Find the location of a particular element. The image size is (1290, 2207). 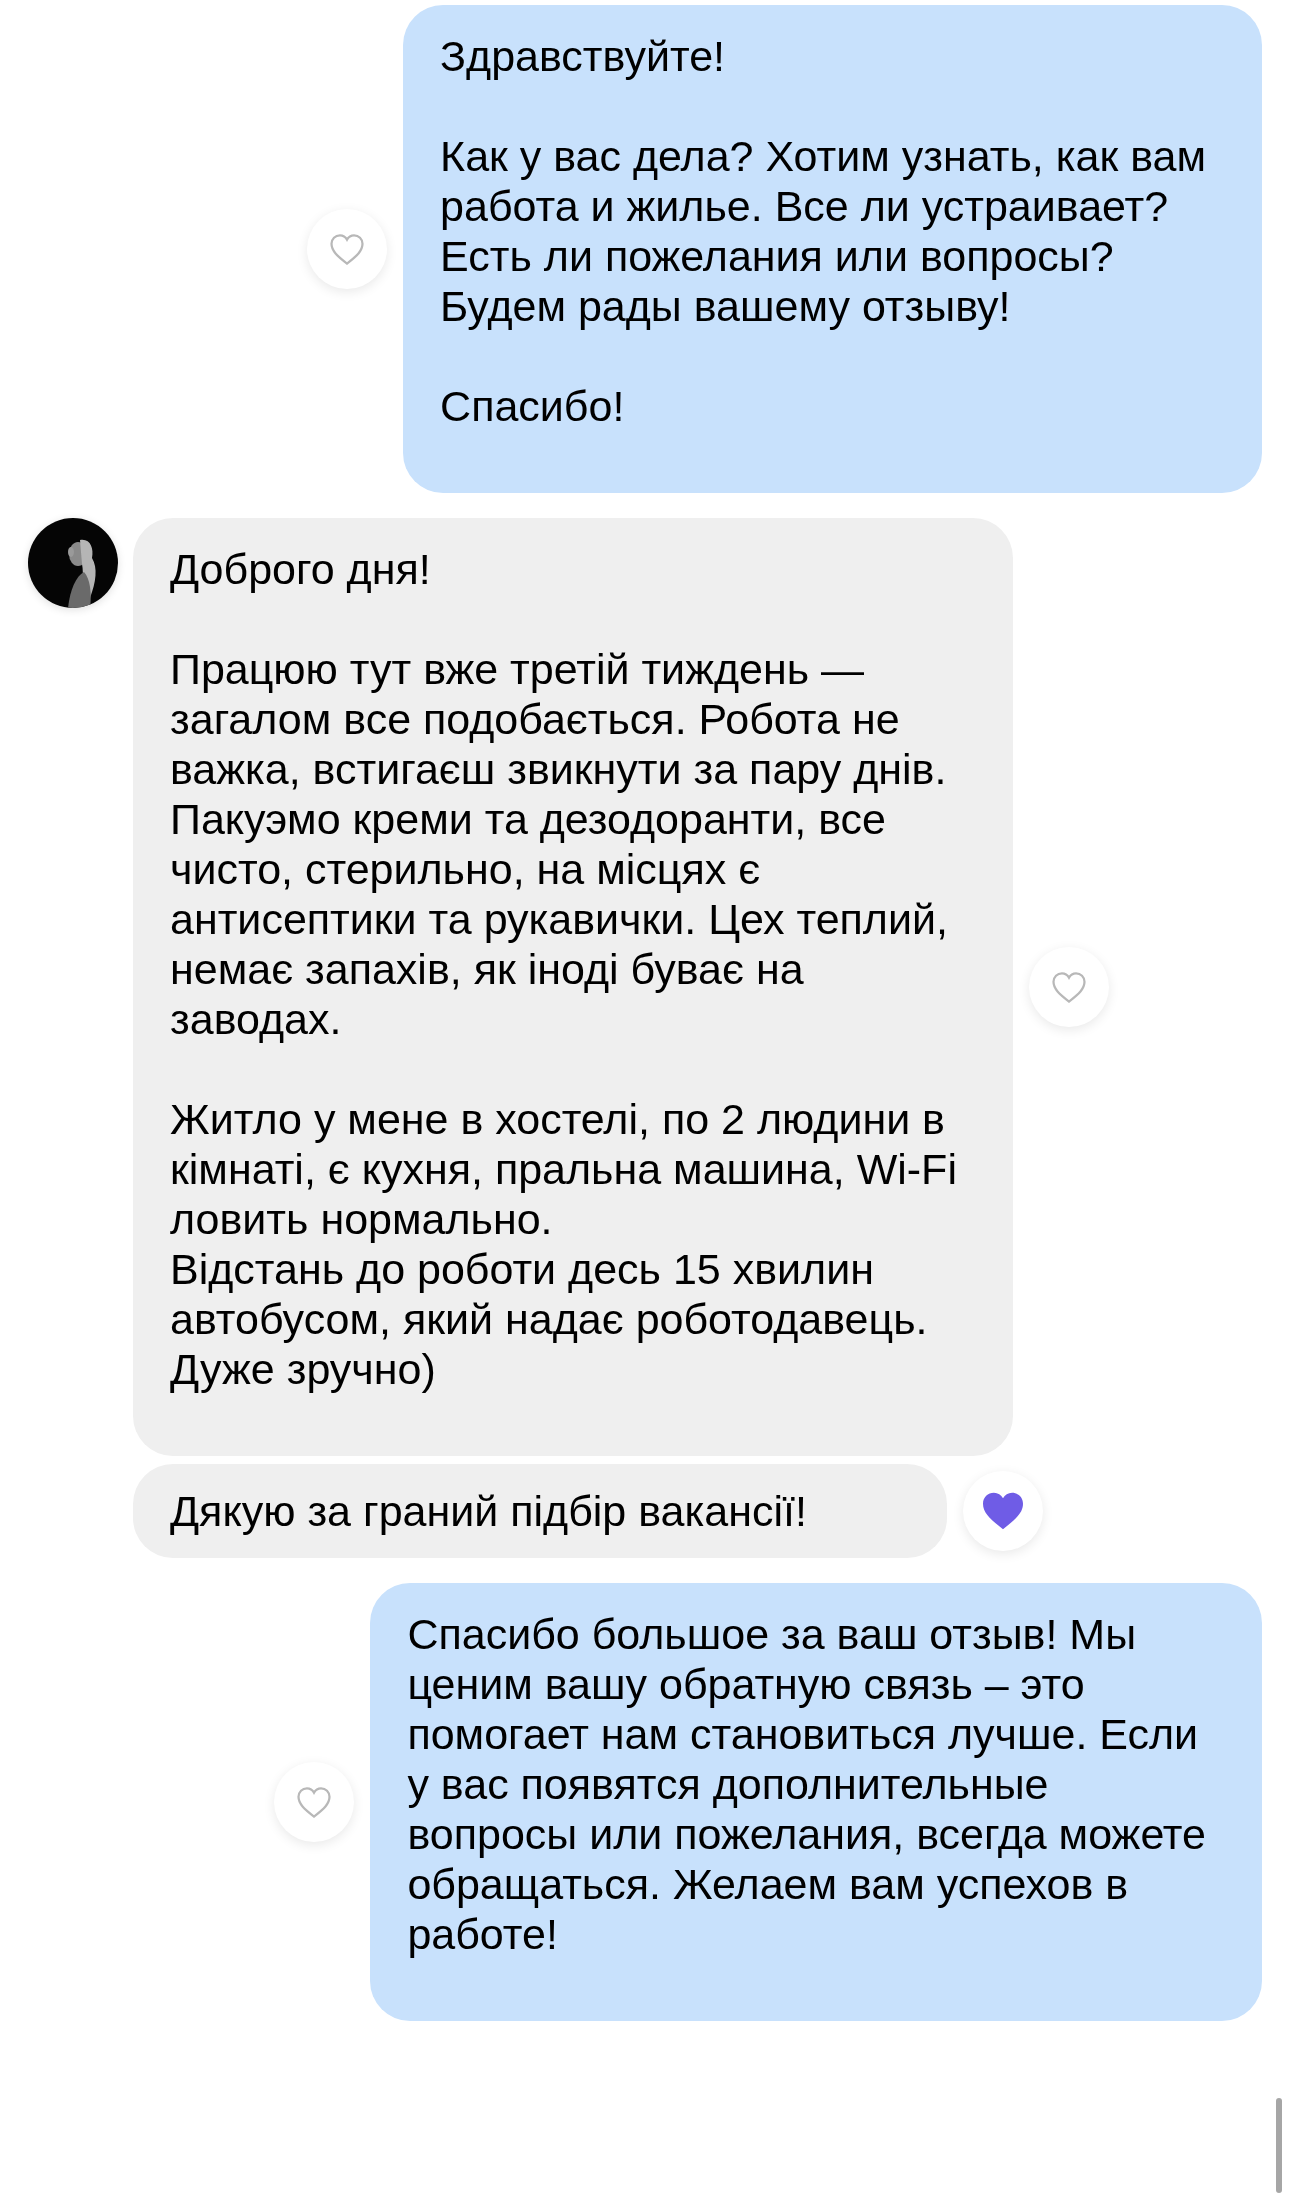

message-bubble: Спасибо большое за ваш отзыв! Мы ценим вашу обратную связь – это помогает нам становиться лучше. Если у вас появятся дополнительные вопросы или пожелания, всегда можете обращаться. Желаем вам успехов в работе! is located at coordinates (816, 1802).